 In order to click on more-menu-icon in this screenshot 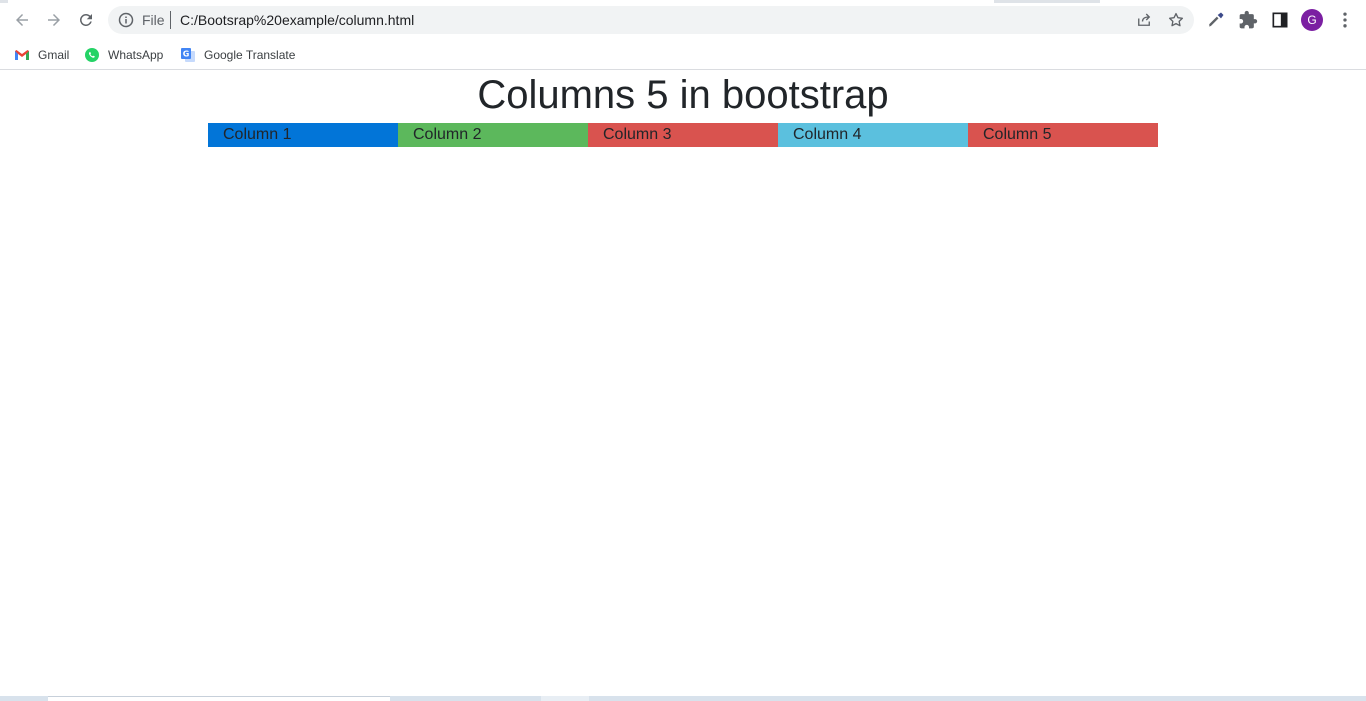, I will do `click(1345, 20)`.